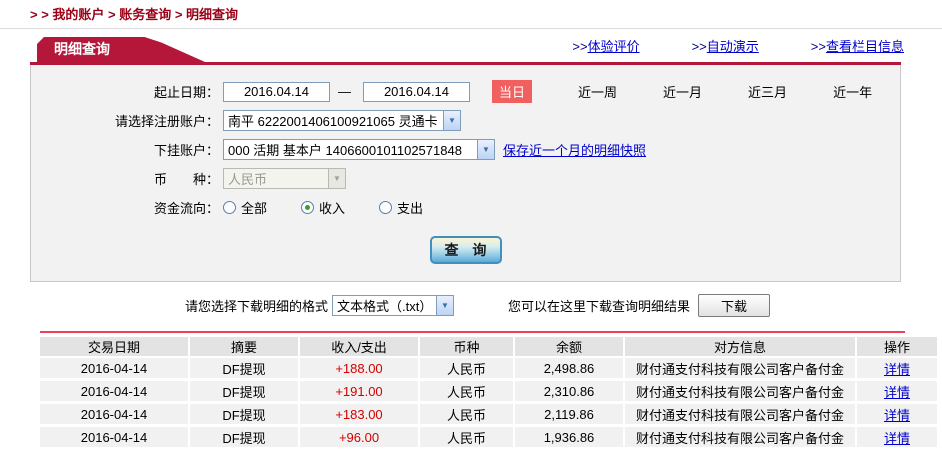 The image size is (942, 459). I want to click on flow-radio-all-label: 全部, so click(254, 208).